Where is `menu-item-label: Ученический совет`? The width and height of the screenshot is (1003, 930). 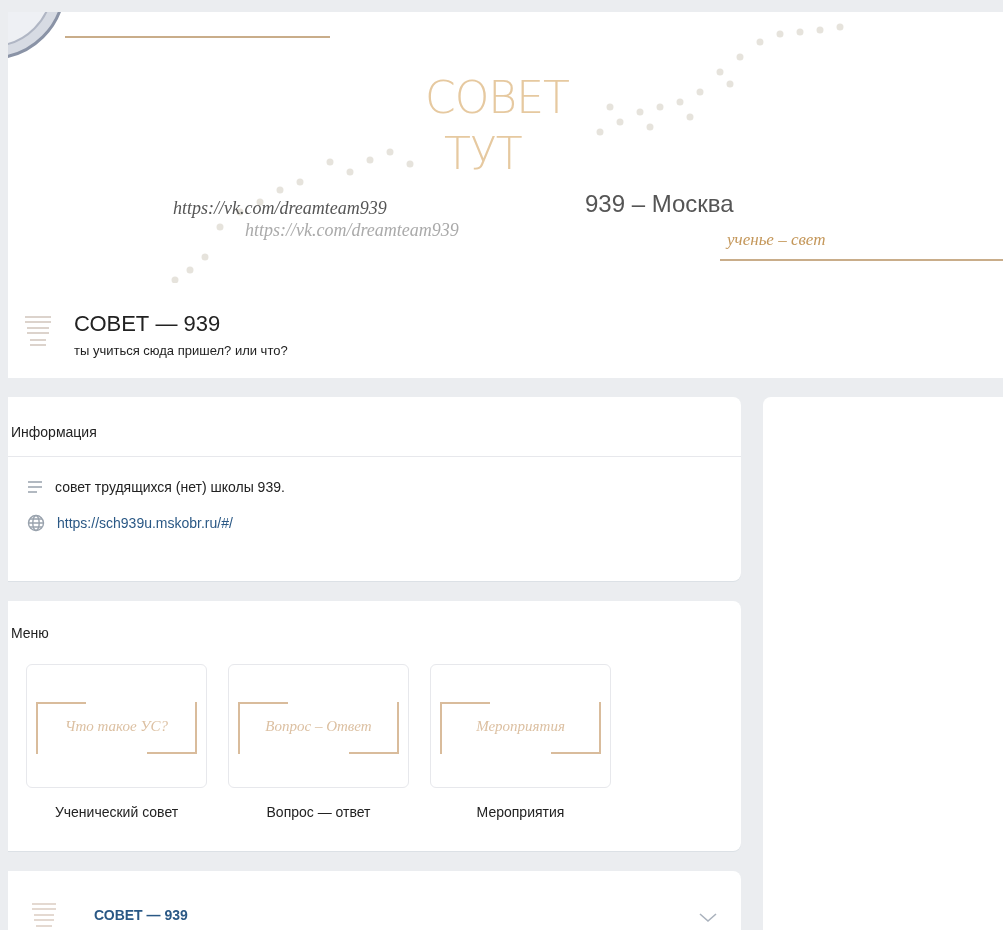
menu-item-label: Ученический совет is located at coordinates (116, 812).